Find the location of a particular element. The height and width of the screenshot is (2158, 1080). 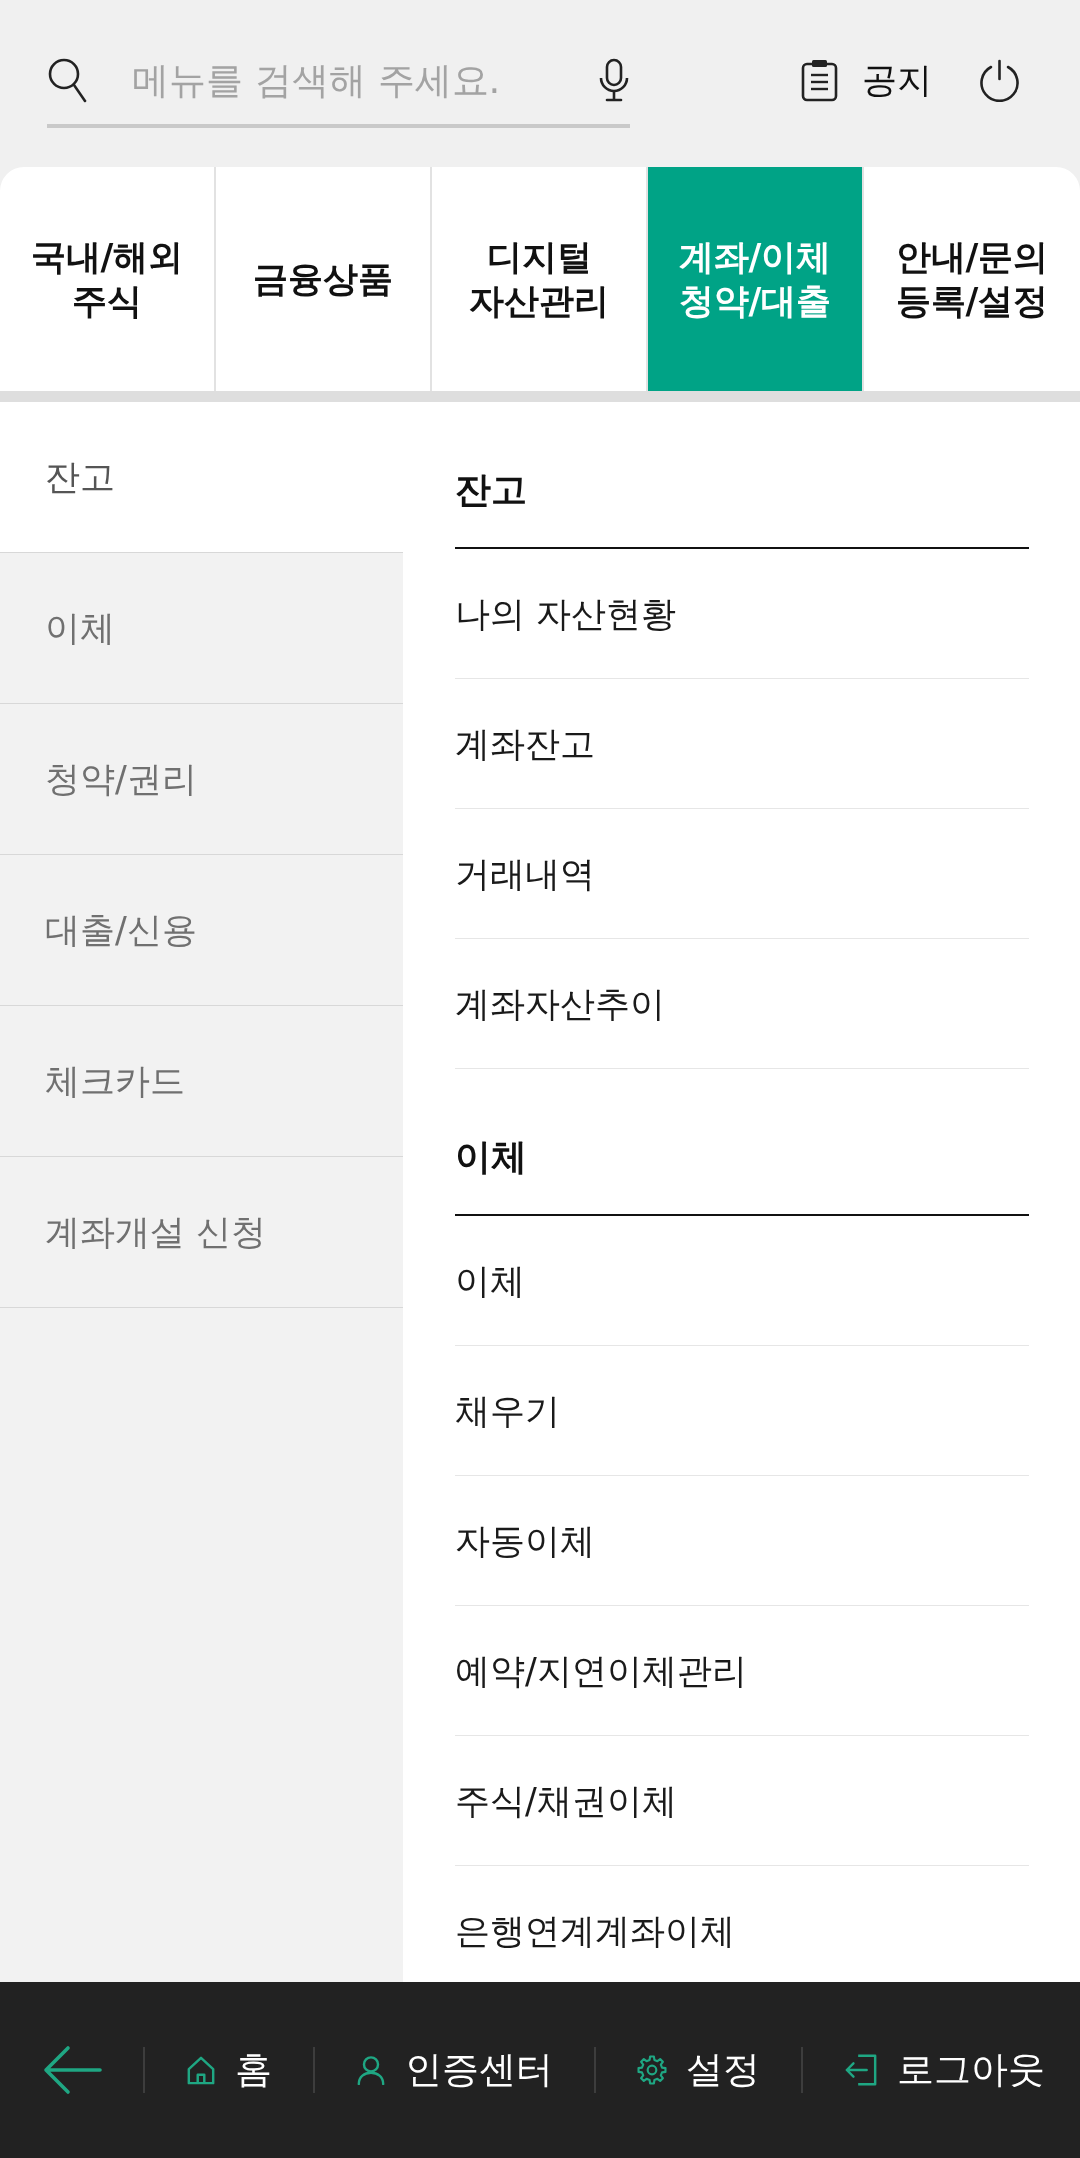

settings-icon is located at coordinates (652, 2070).